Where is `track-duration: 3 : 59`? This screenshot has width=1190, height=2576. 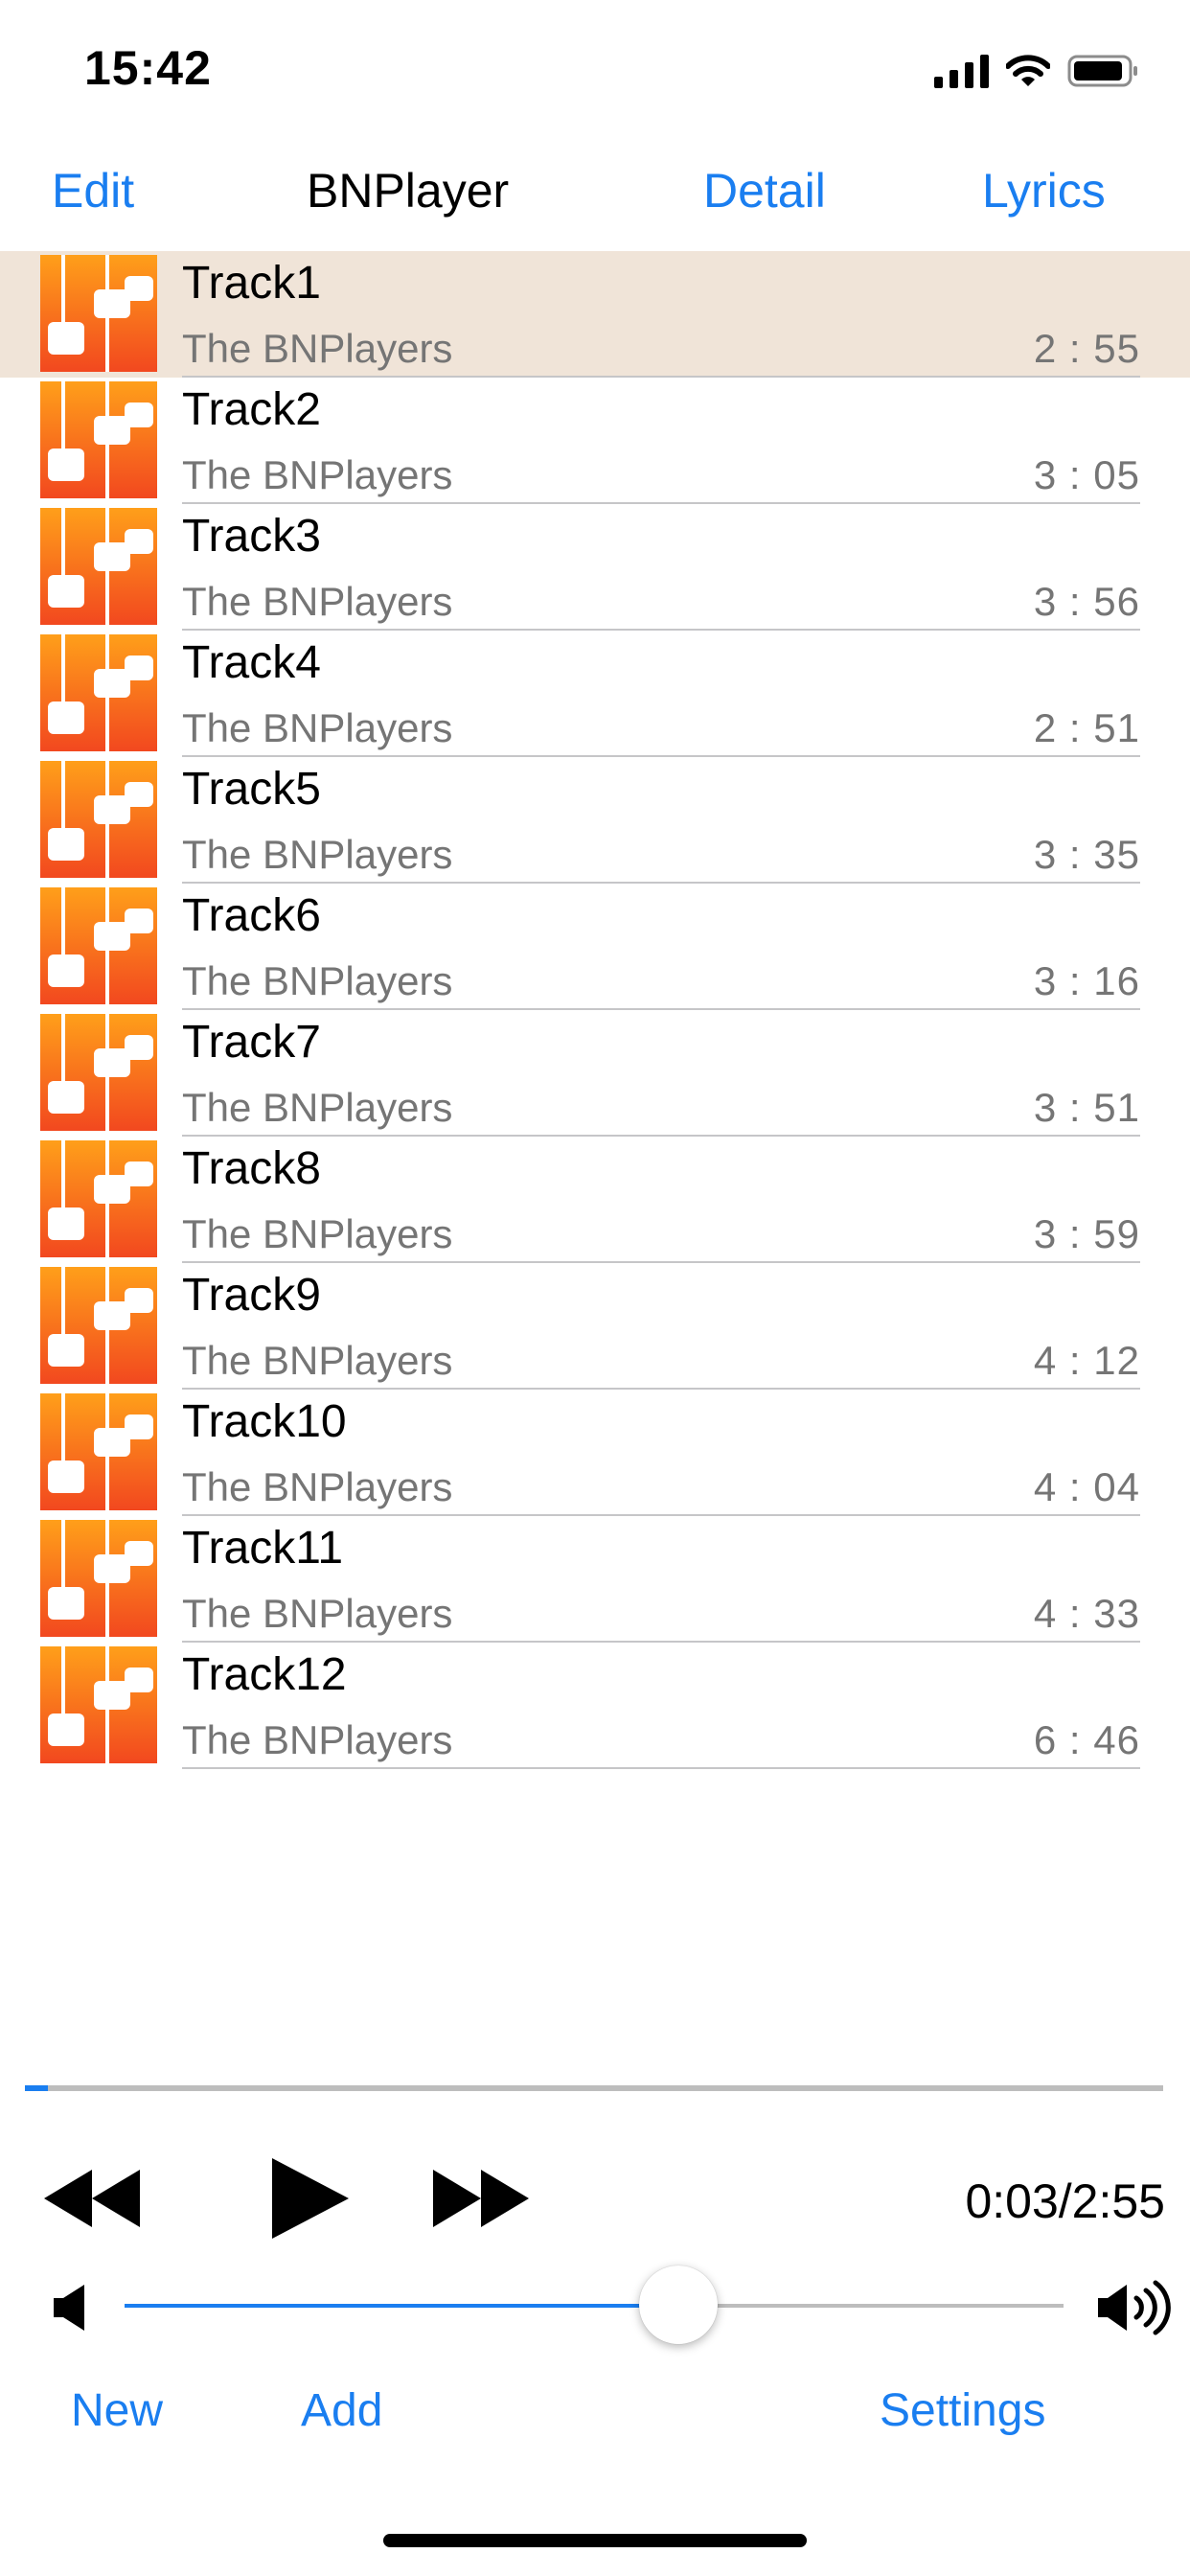
track-duration: 3 : 59 is located at coordinates (1087, 1233).